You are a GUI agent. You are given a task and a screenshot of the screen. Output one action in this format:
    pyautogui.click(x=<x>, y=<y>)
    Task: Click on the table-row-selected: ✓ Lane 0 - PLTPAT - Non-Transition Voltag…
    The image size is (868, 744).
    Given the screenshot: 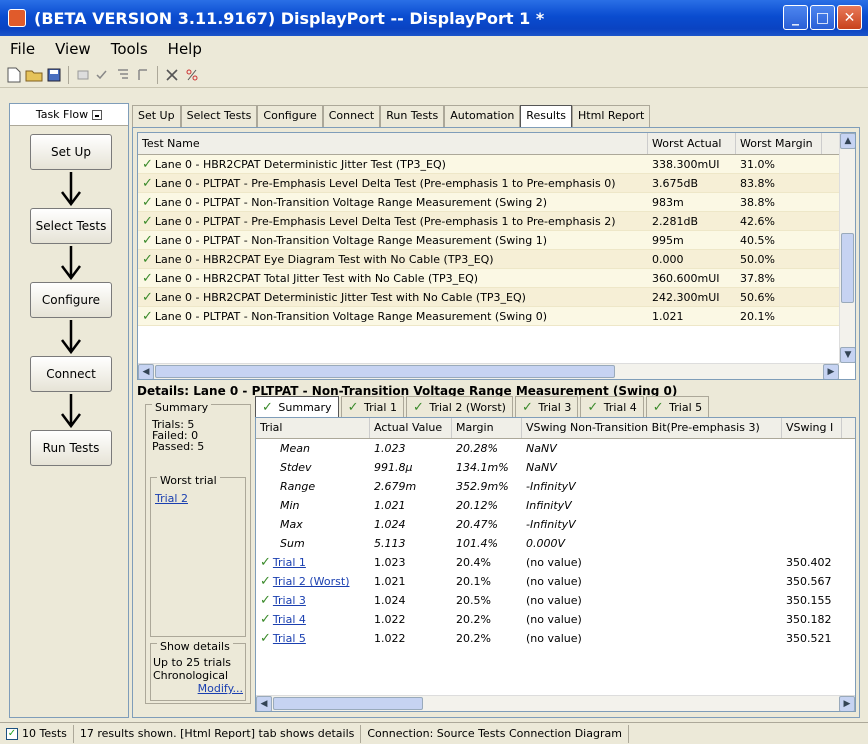 What is the action you would take?
    pyautogui.click(x=496, y=316)
    